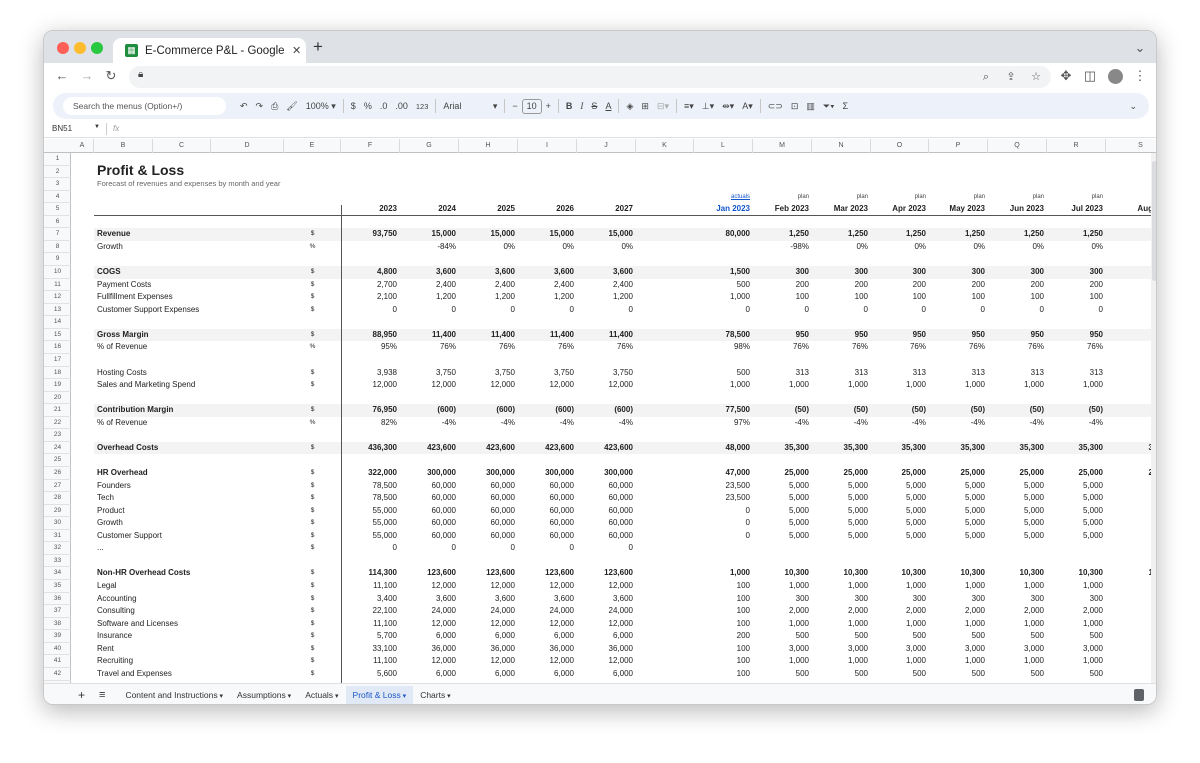  I want to click on column-header-m: M, so click(782, 146).